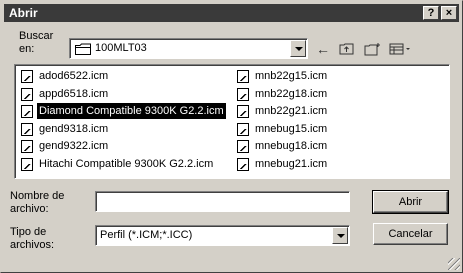 The height and width of the screenshot is (273, 463). I want to click on file-name: mnb22g15.icm, so click(291, 76).